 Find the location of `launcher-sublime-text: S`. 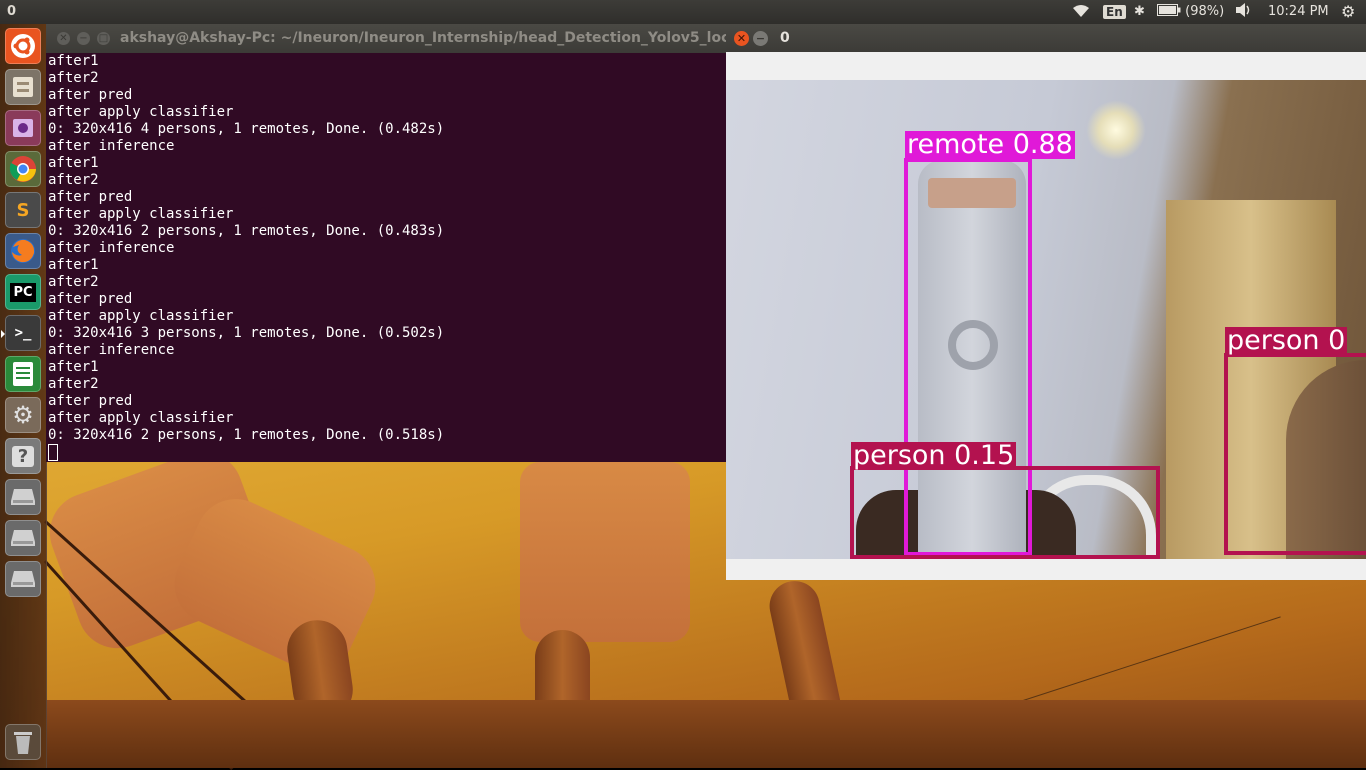

launcher-sublime-text: S is located at coordinates (23, 210).